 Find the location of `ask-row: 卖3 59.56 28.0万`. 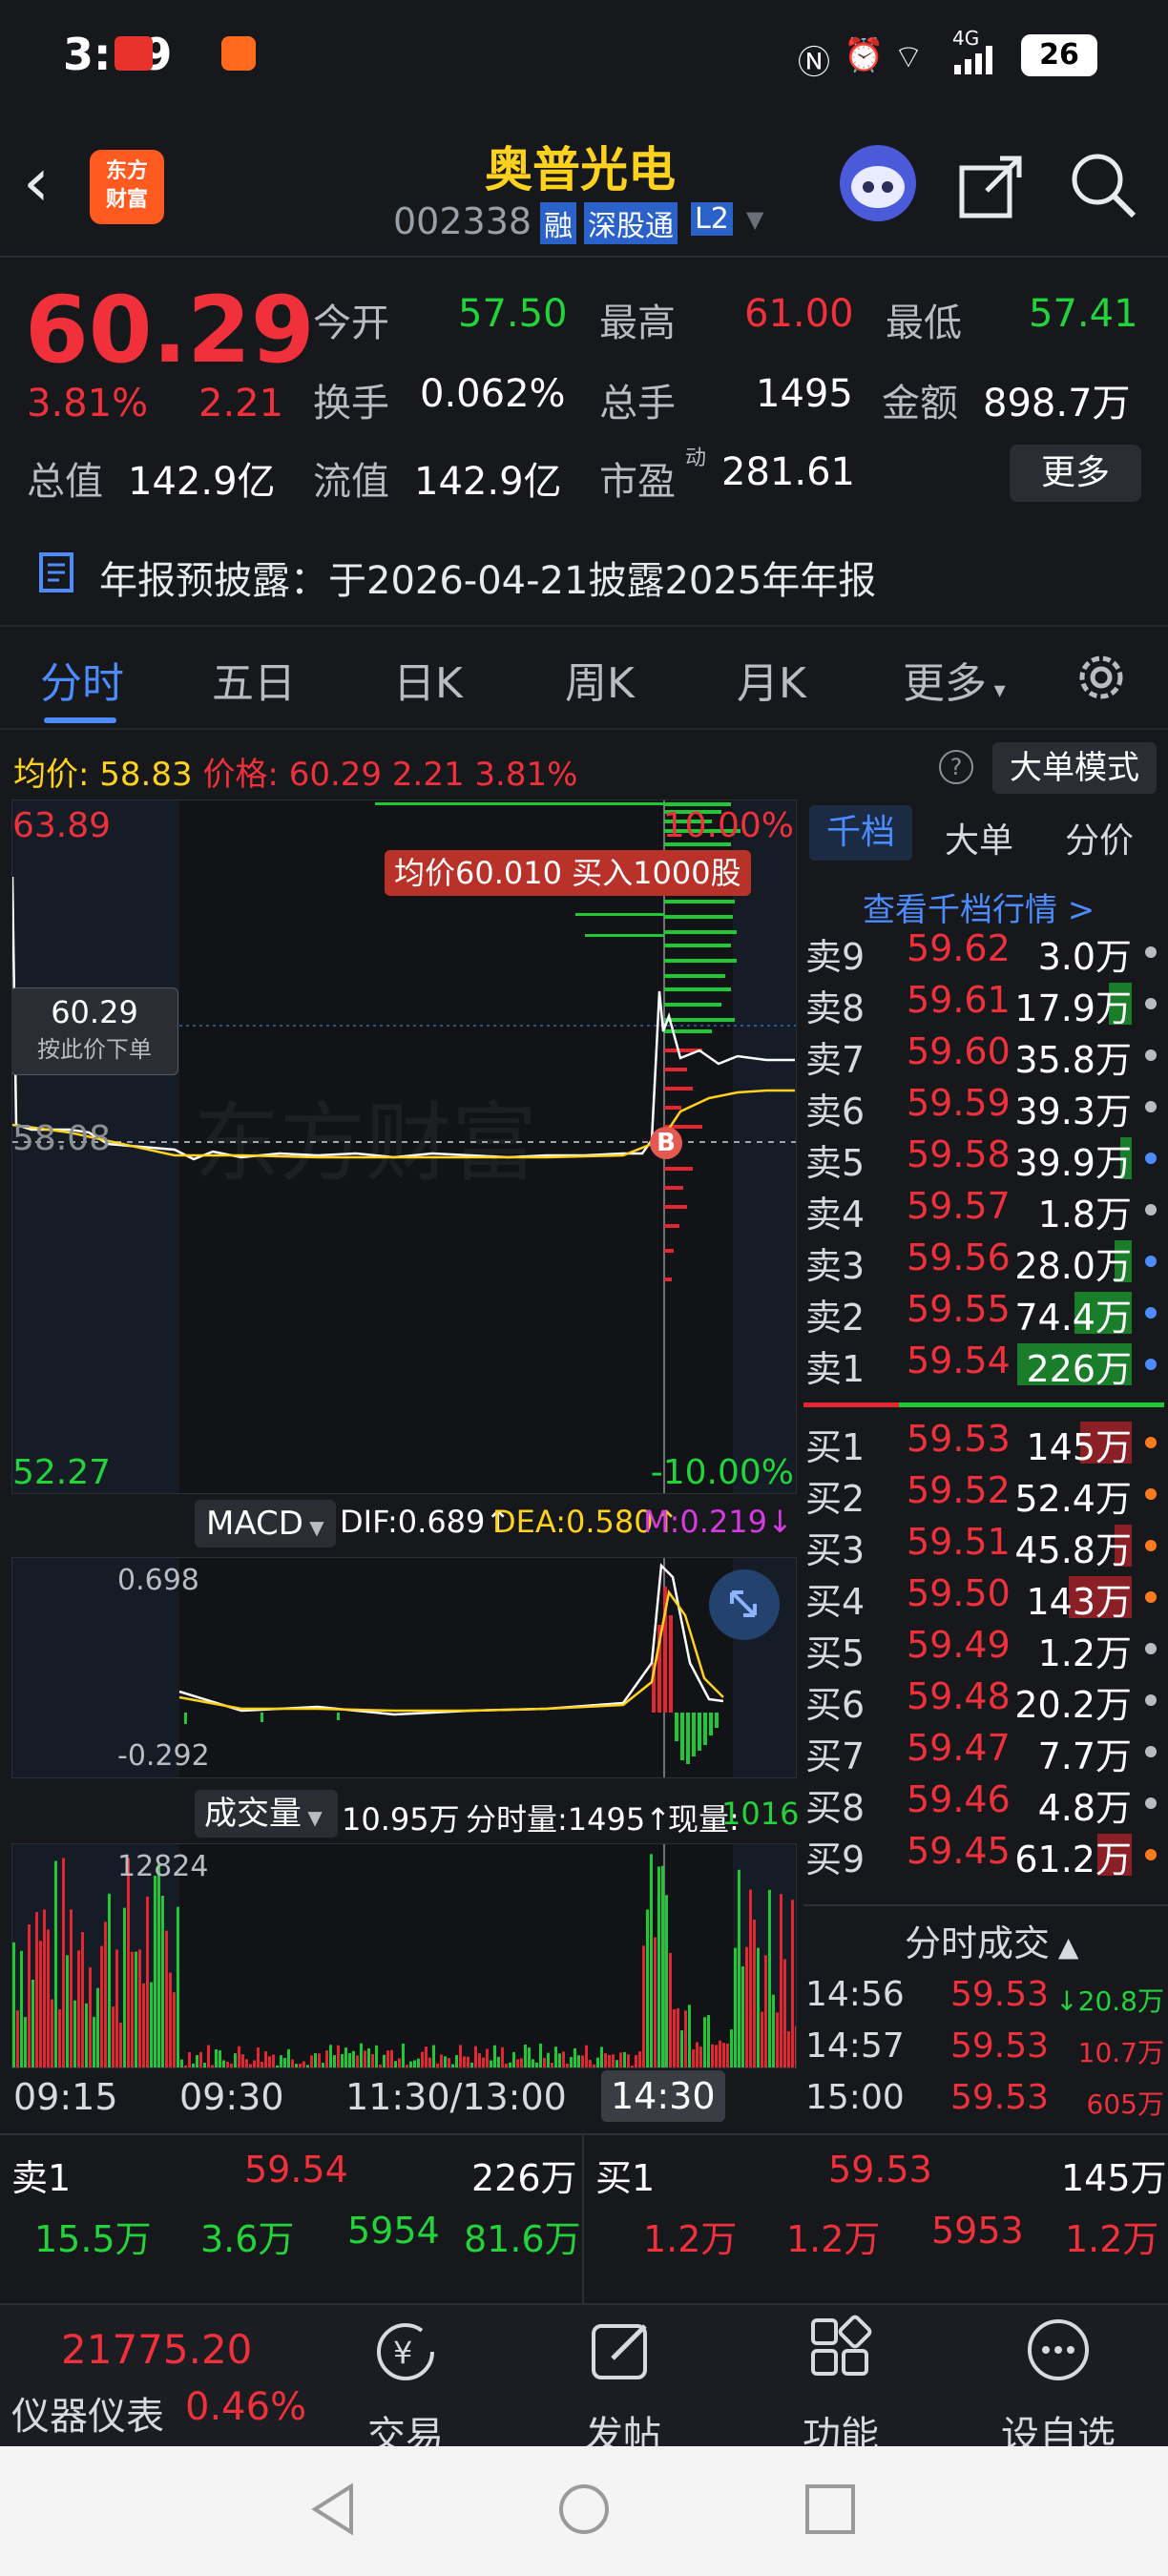

ask-row: 卖3 59.56 28.0万 is located at coordinates (985, 1262).